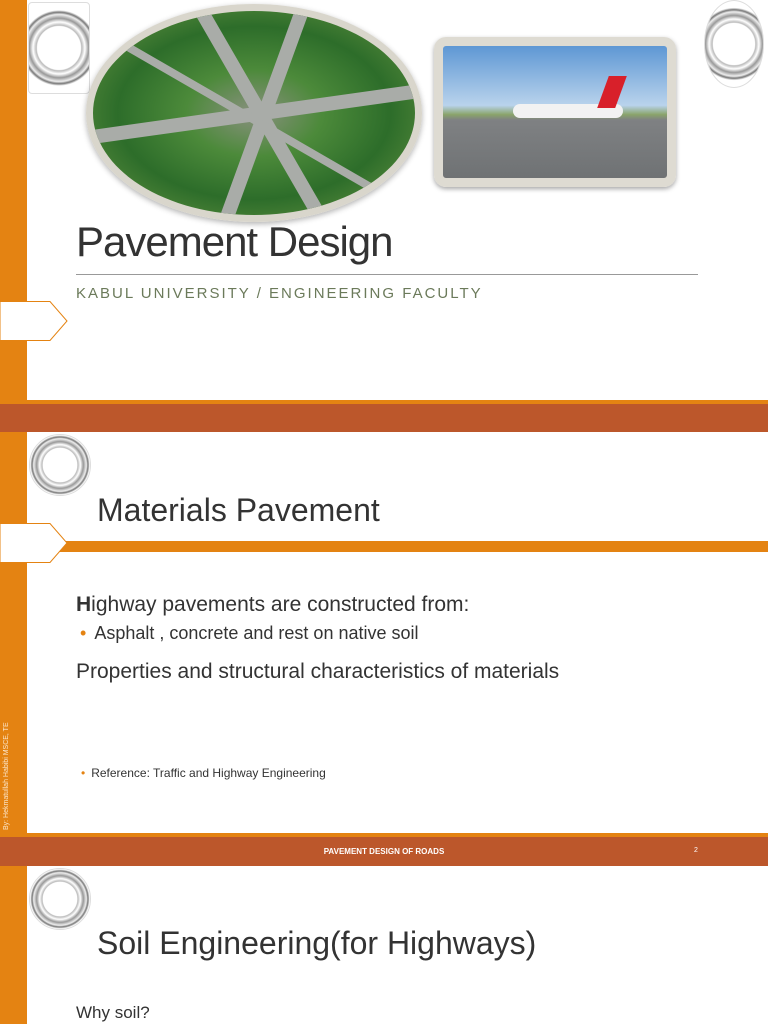  What do you see at coordinates (84, 604) in the screenshot?
I see `drop-letter: H` at bounding box center [84, 604].